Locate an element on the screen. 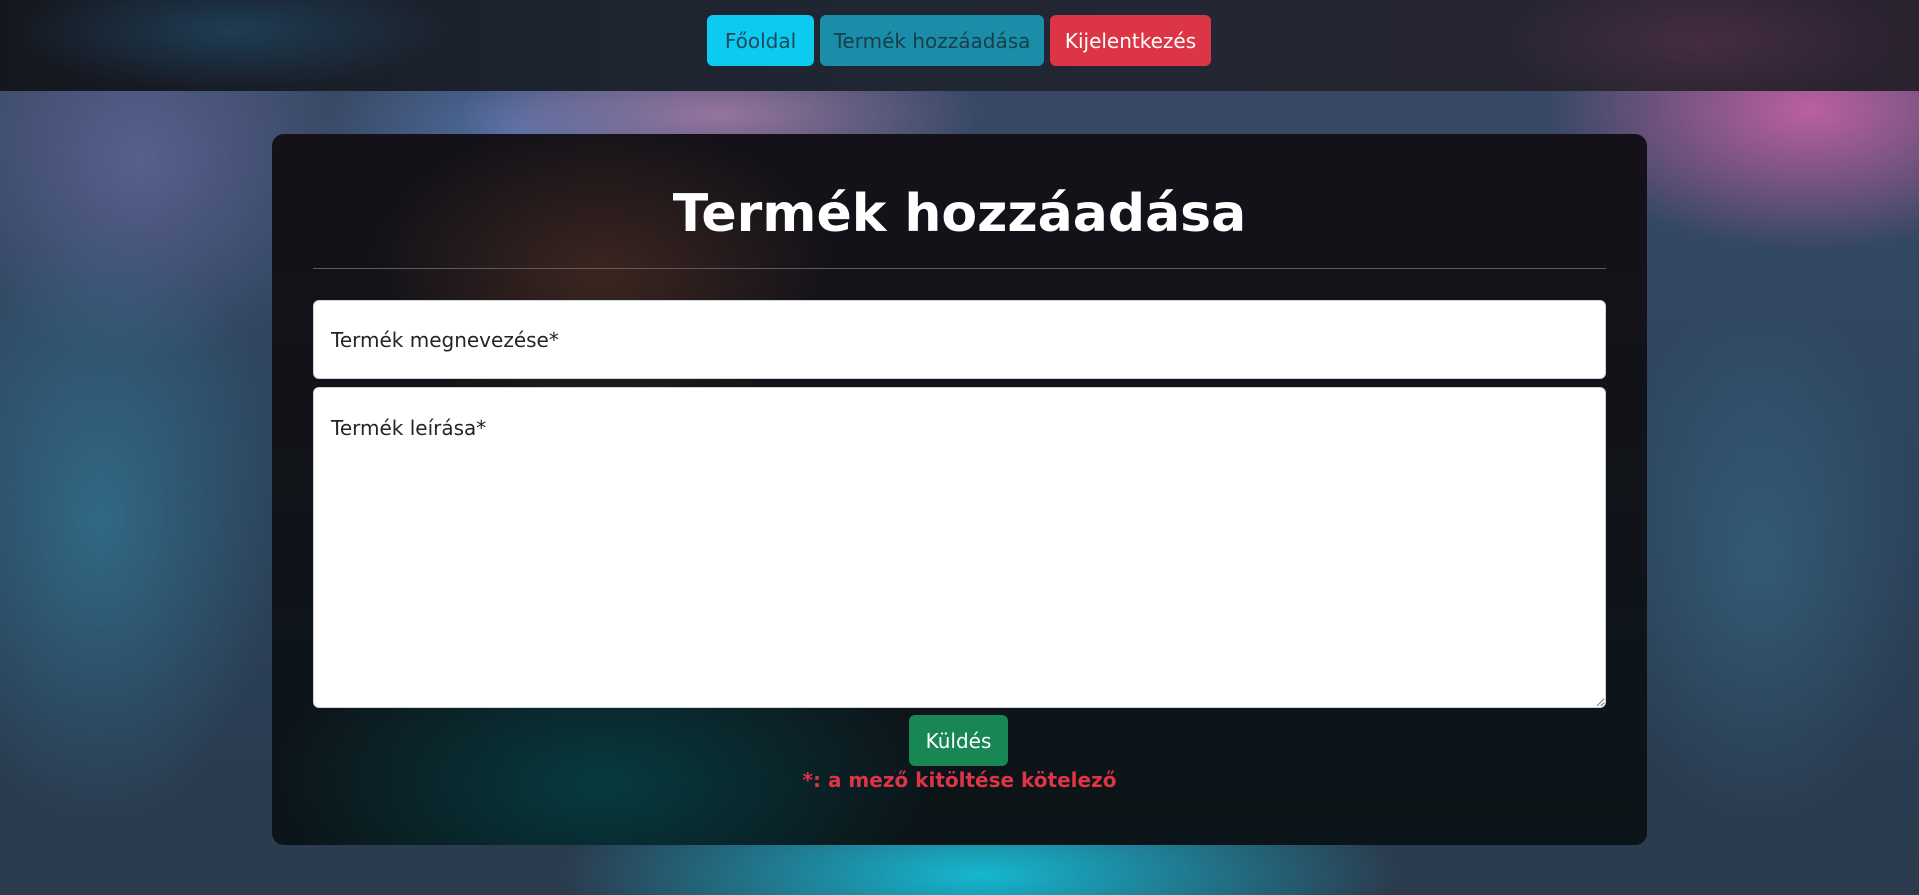 Image resolution: width=1919 pixels, height=895 pixels. top-navbar: Főoldal Termék hozzáadása Kijelentkezés is located at coordinates (959, 45).